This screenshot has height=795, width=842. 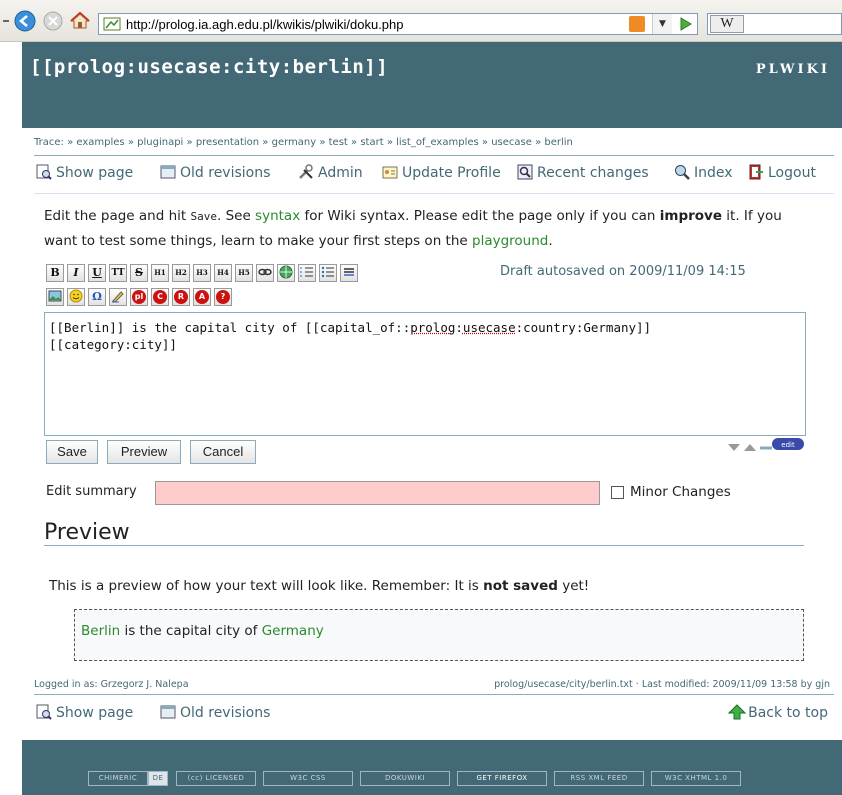 What do you see at coordinates (225, 173) in the screenshot?
I see `old-revisions-label: Old revisions` at bounding box center [225, 173].